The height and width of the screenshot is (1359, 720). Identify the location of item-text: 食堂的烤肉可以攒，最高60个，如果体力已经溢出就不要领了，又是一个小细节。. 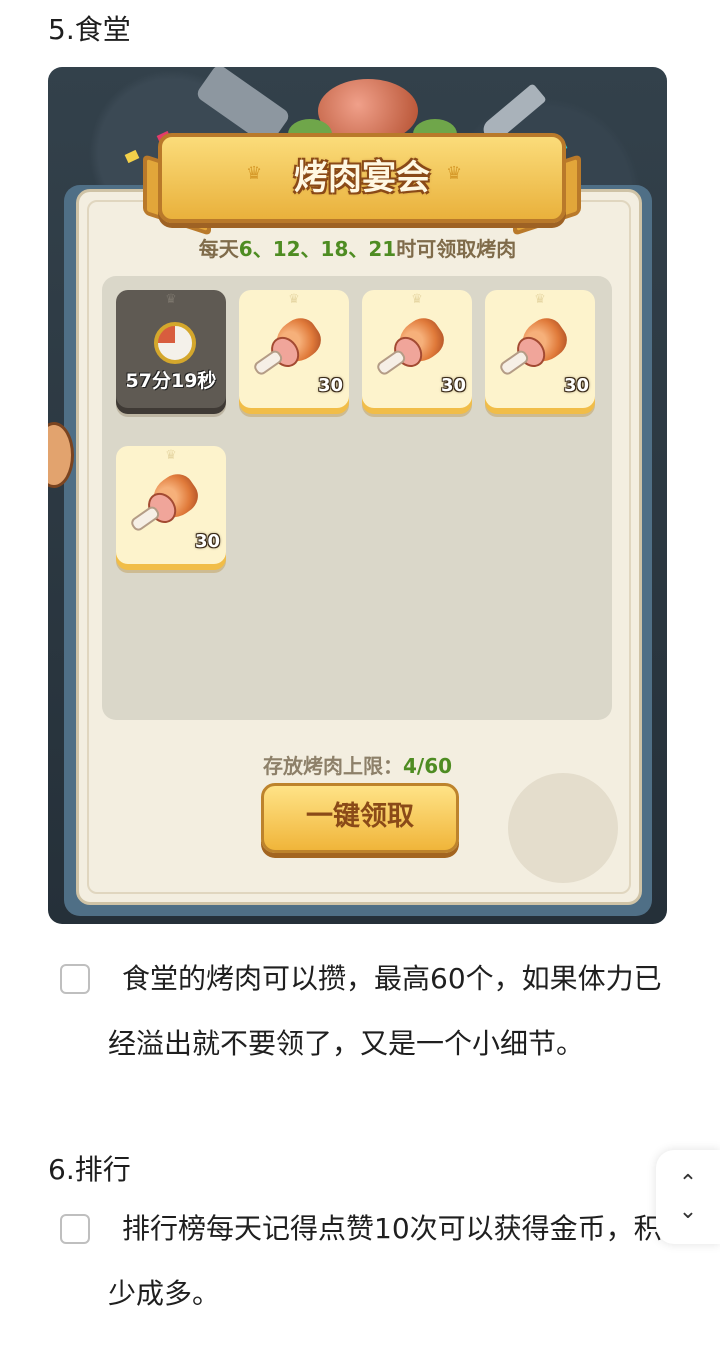
(385, 1011).